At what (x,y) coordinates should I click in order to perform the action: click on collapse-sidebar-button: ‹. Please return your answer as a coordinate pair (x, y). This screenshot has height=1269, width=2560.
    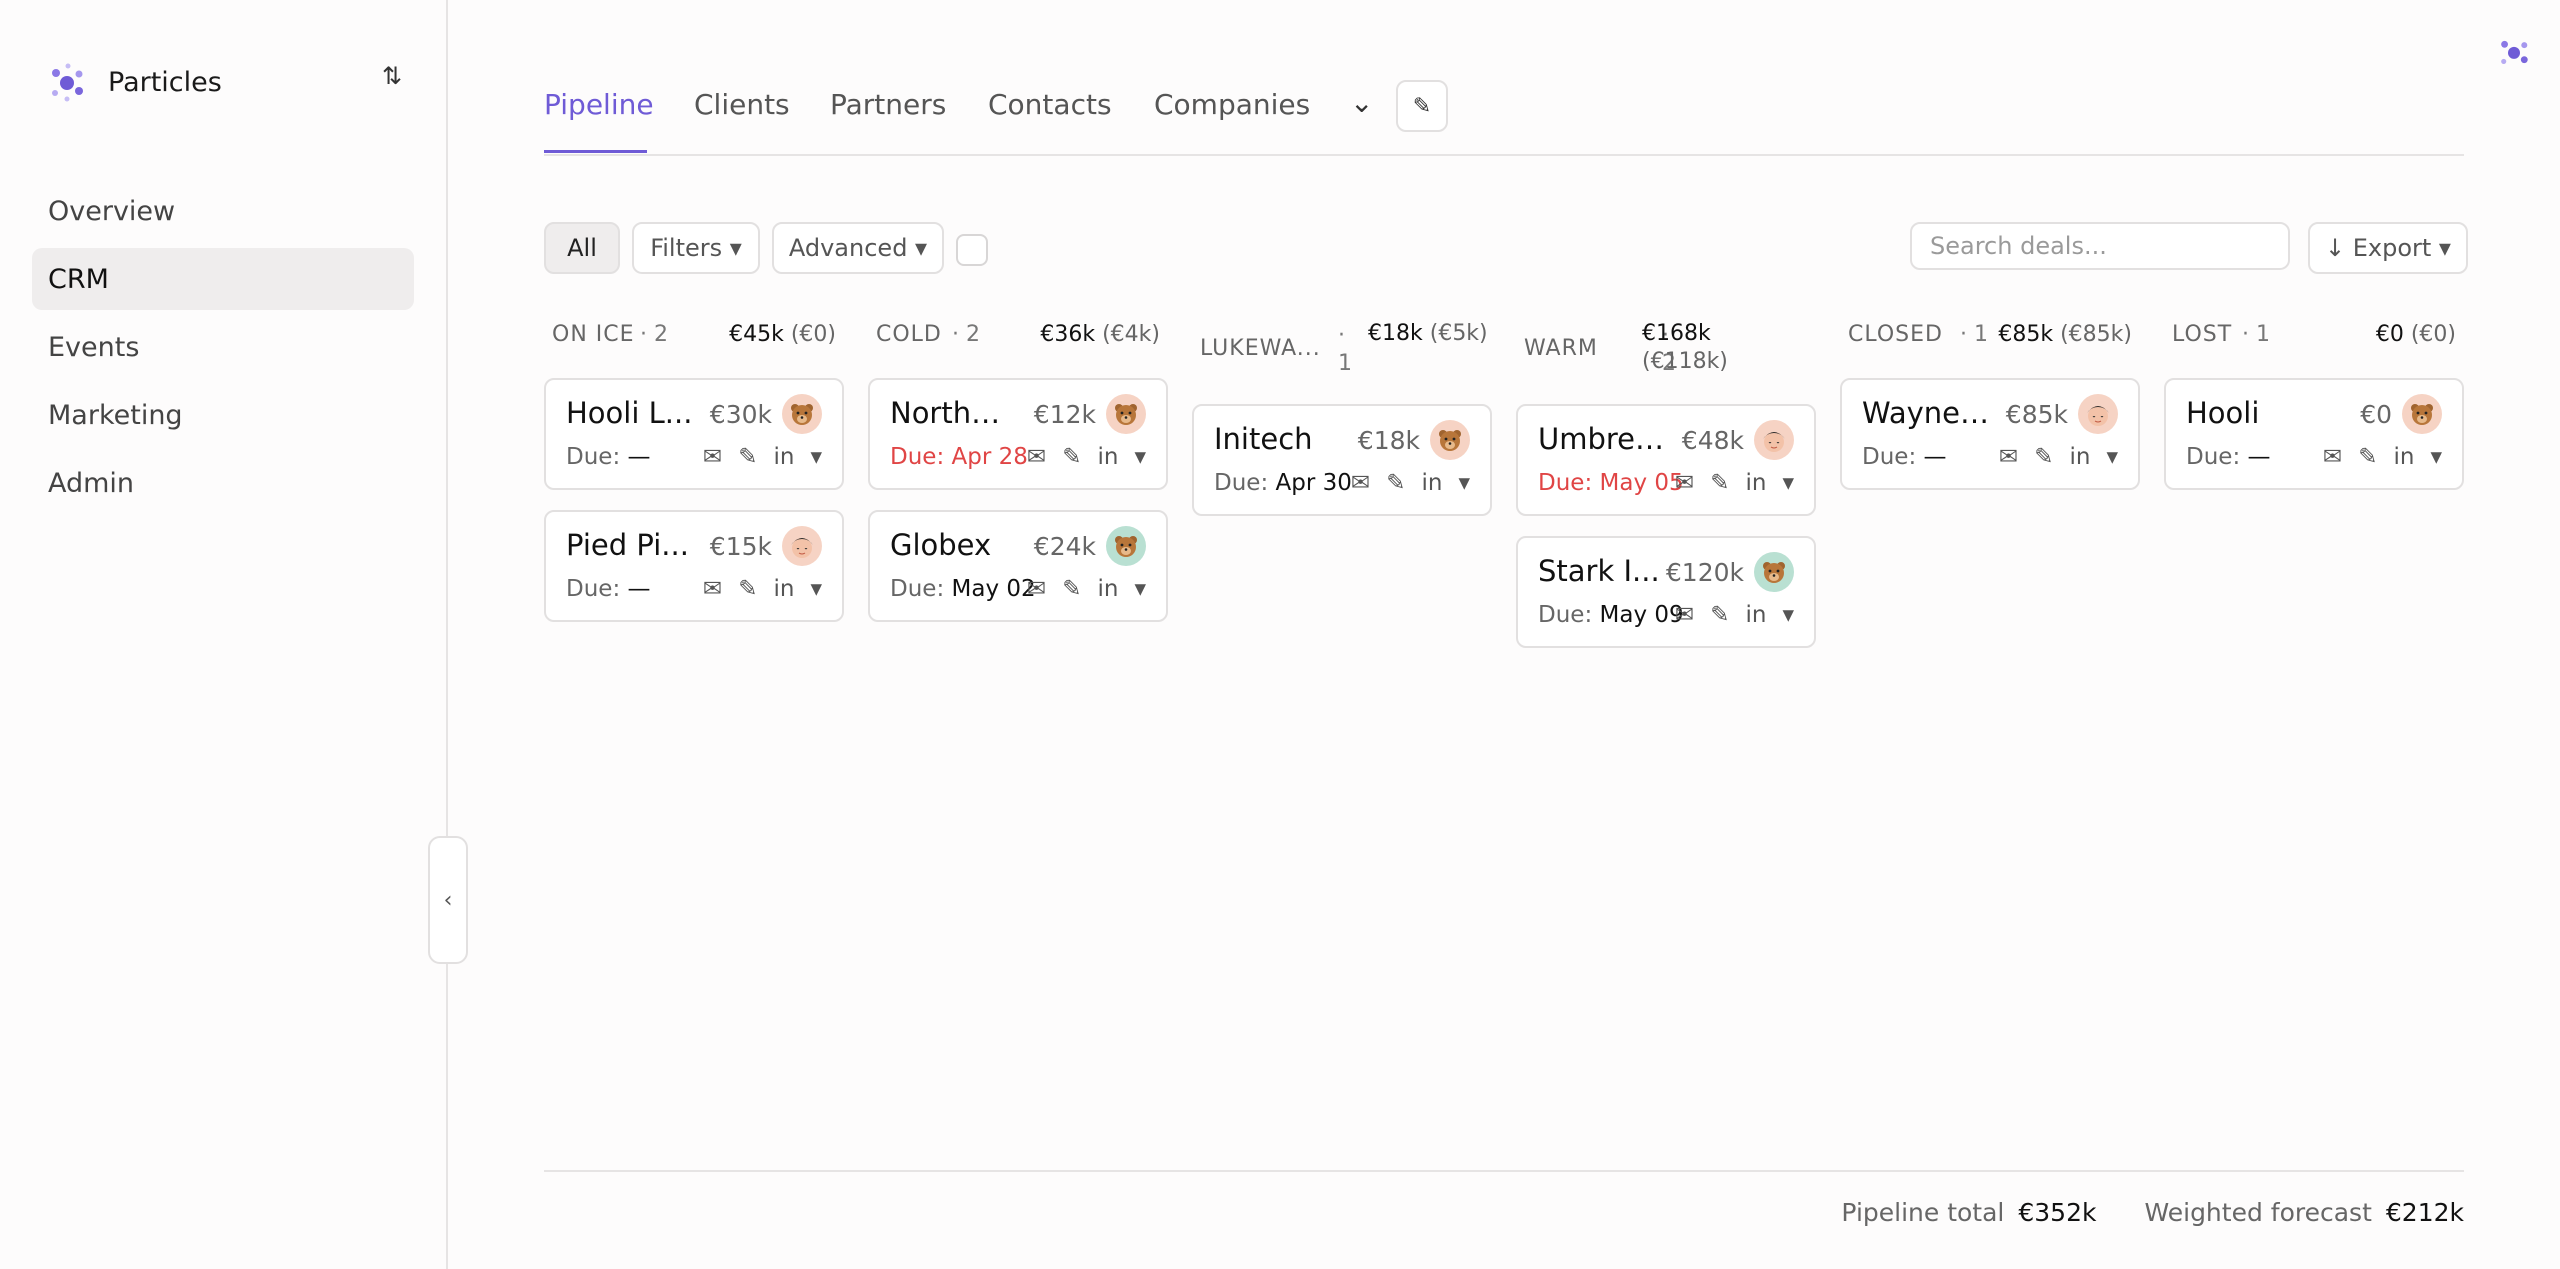
    Looking at the image, I should click on (448, 900).